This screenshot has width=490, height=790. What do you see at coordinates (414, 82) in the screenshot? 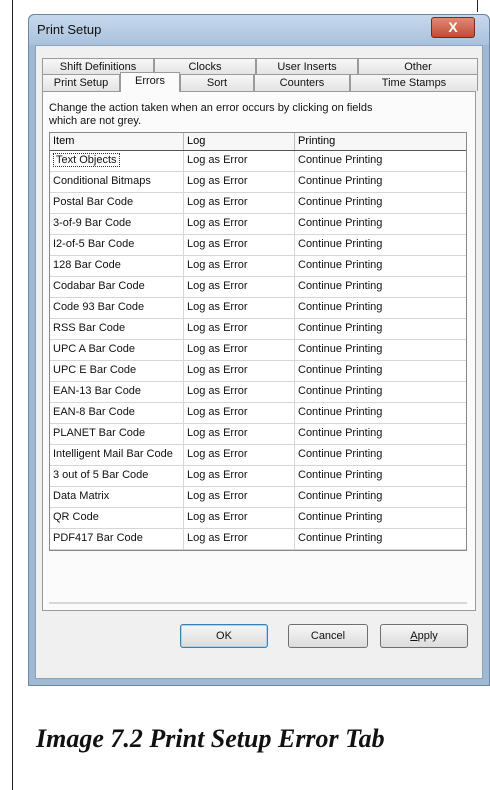
I see `tab-time-stamps: Time Stamps` at bounding box center [414, 82].